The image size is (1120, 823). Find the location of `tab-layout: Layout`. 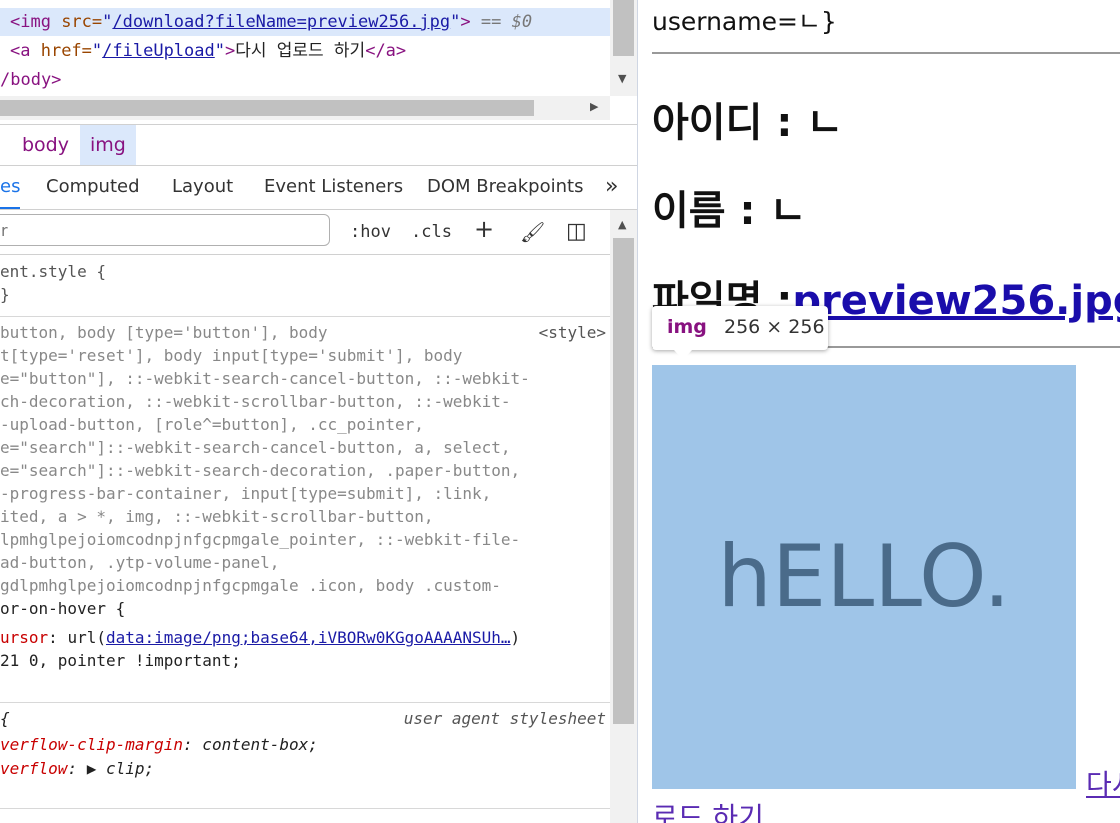

tab-layout: Layout is located at coordinates (202, 187).